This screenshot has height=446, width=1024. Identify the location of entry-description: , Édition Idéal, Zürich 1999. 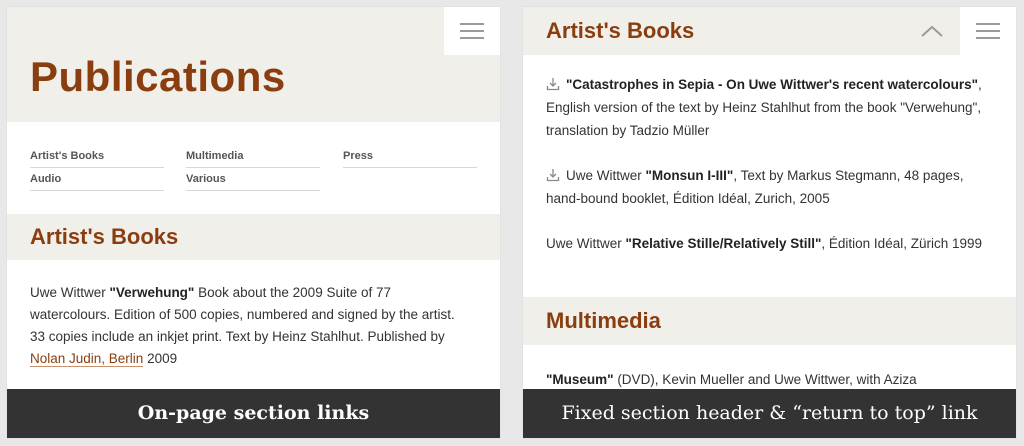
(902, 243).